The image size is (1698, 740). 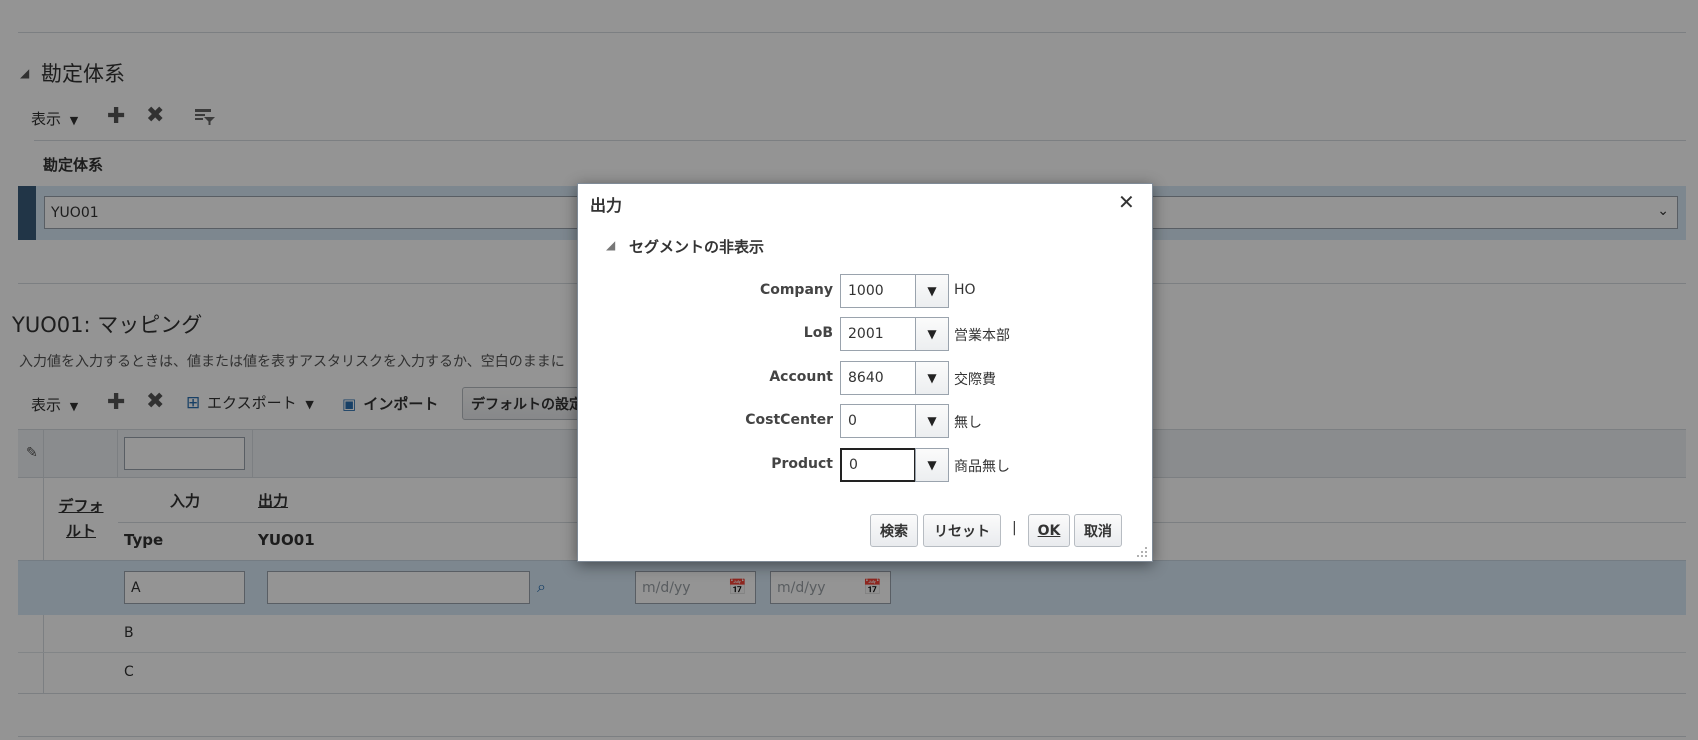 I want to click on reset-button: リセット, so click(x=962, y=530).